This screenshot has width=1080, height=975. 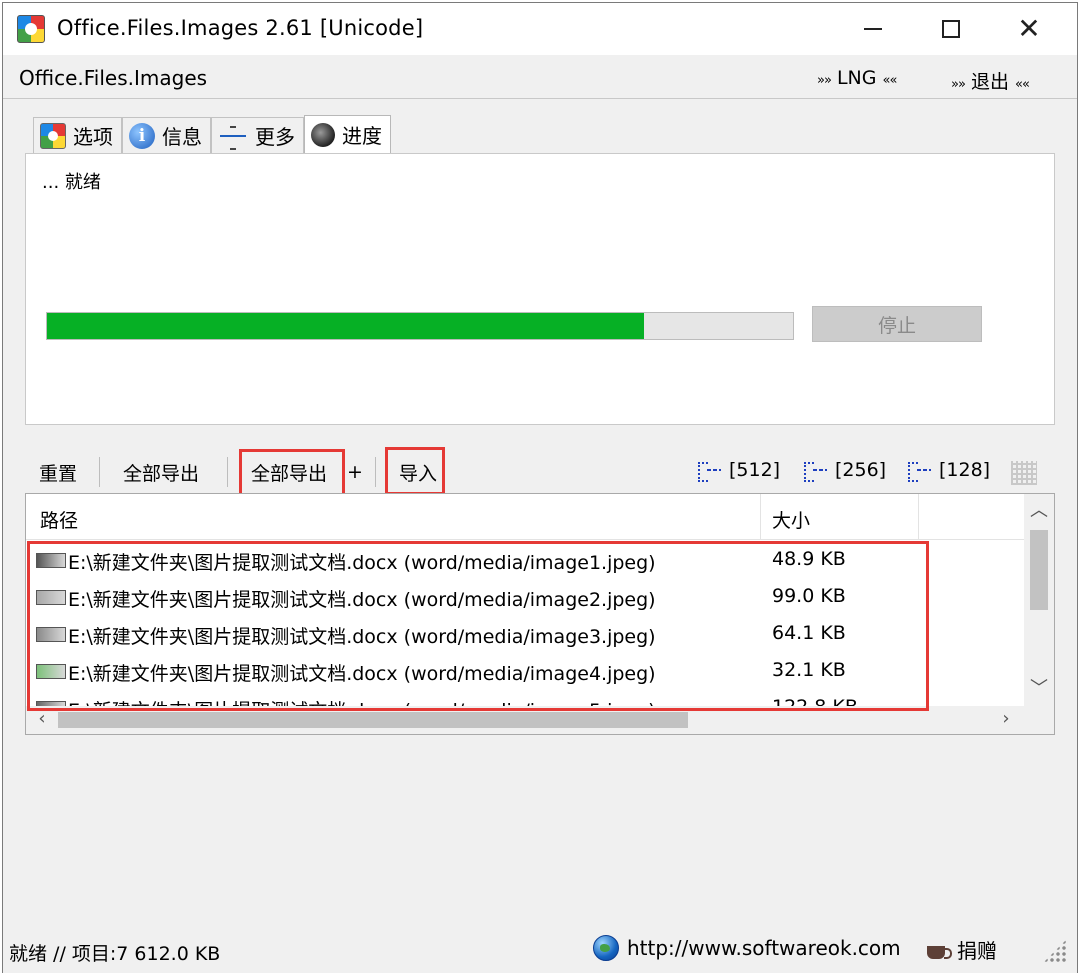 What do you see at coordinates (1039, 511) in the screenshot?
I see `scroll-up-icon: ︿` at bounding box center [1039, 511].